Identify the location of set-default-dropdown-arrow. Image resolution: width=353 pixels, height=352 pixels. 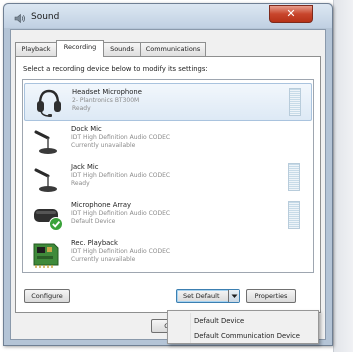
(233, 296).